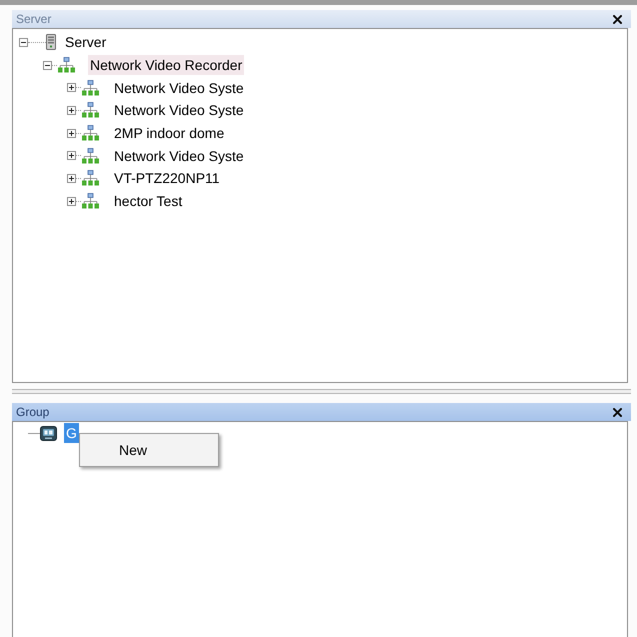 The width and height of the screenshot is (637, 637). Describe the element at coordinates (149, 450) in the screenshot. I see `menu-item: New` at that location.